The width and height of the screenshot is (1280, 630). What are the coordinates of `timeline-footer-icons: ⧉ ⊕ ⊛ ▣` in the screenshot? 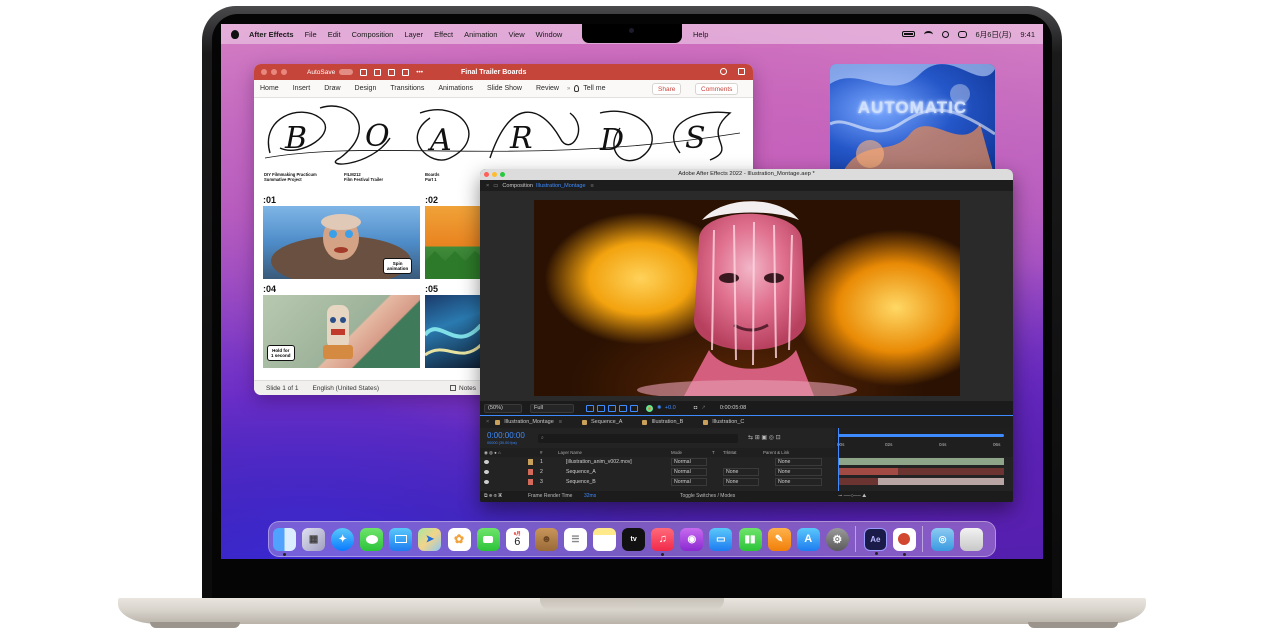 It's located at (493, 496).